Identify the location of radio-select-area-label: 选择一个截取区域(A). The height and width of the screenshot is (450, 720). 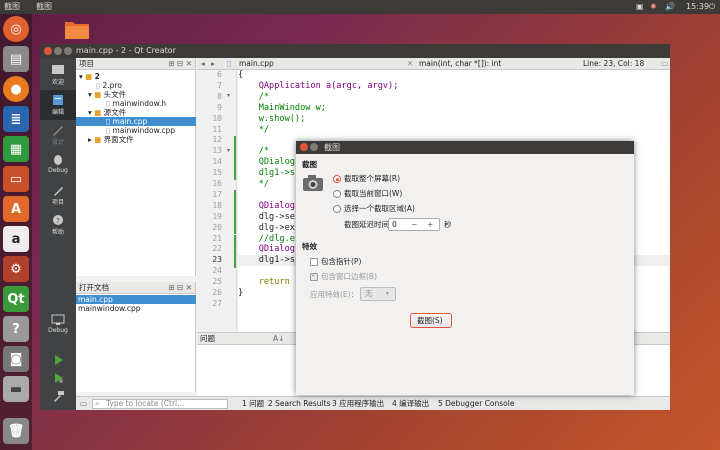
(379, 209).